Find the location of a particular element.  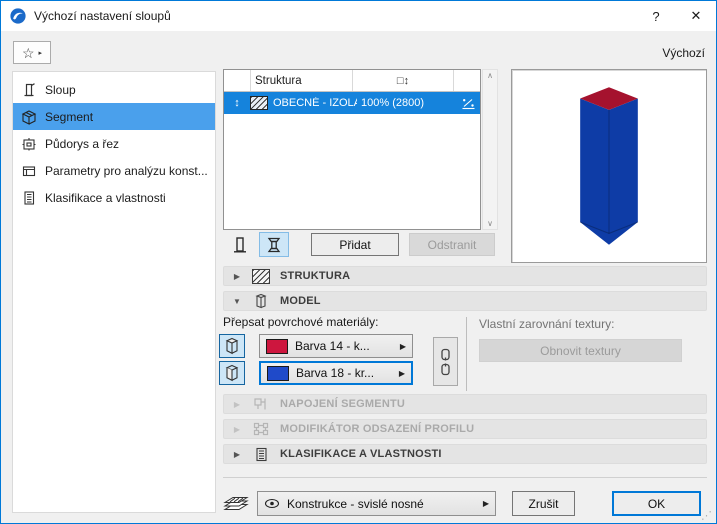

section-struktura: ▶ STRUKTURA is located at coordinates (465, 276).